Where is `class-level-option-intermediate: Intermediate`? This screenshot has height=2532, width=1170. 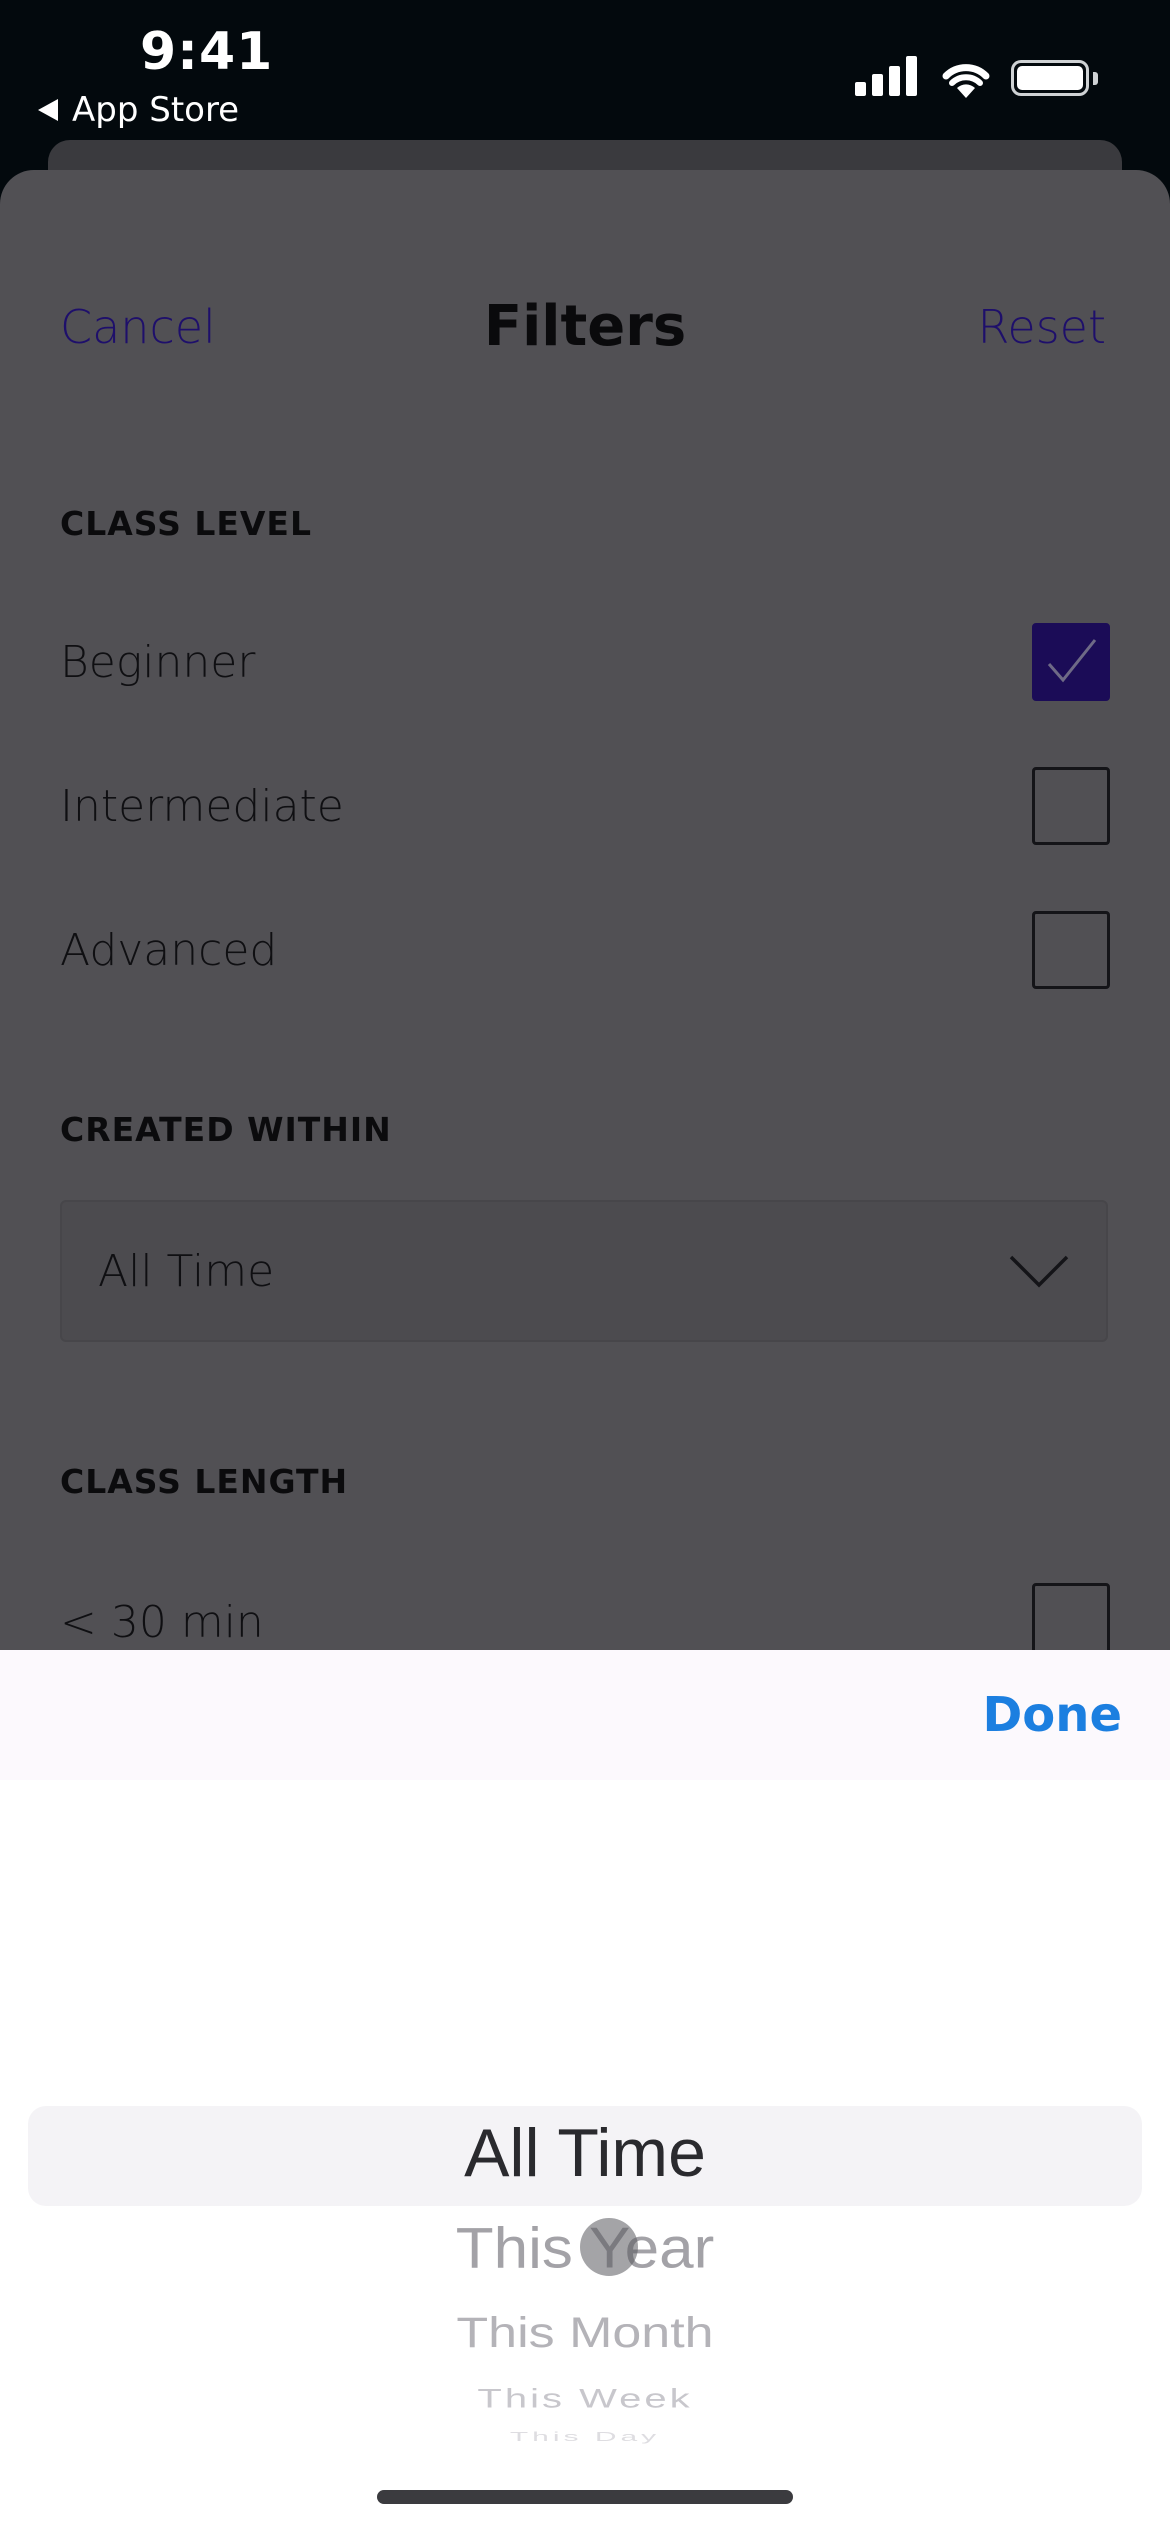
class-level-option-intermediate: Intermediate is located at coordinates (585, 806).